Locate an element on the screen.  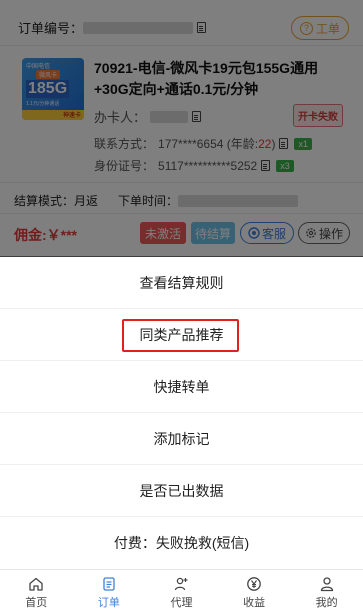
yen-icon is located at coordinates (254, 584).